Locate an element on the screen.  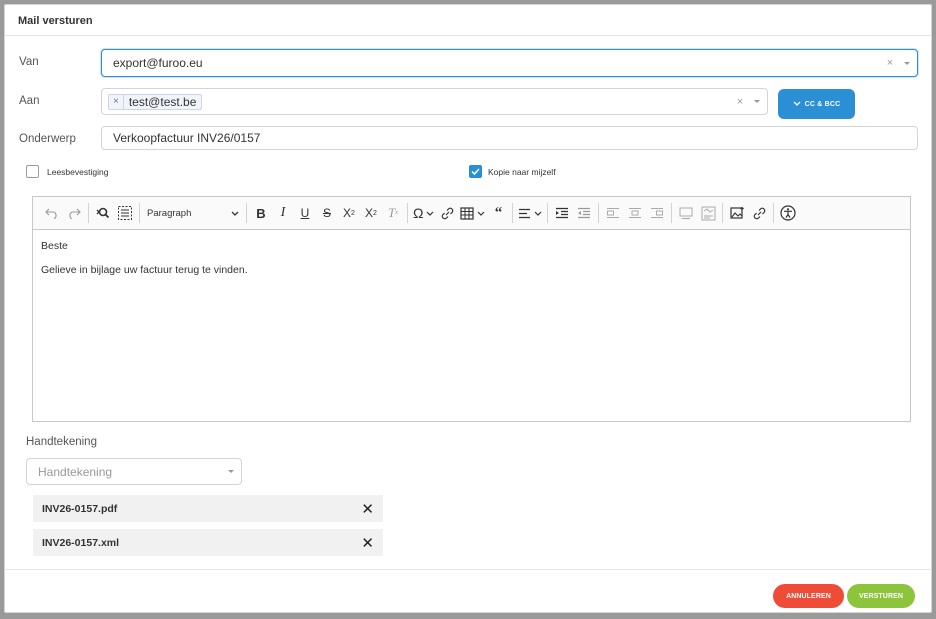
image-center-icon is located at coordinates (635, 213).